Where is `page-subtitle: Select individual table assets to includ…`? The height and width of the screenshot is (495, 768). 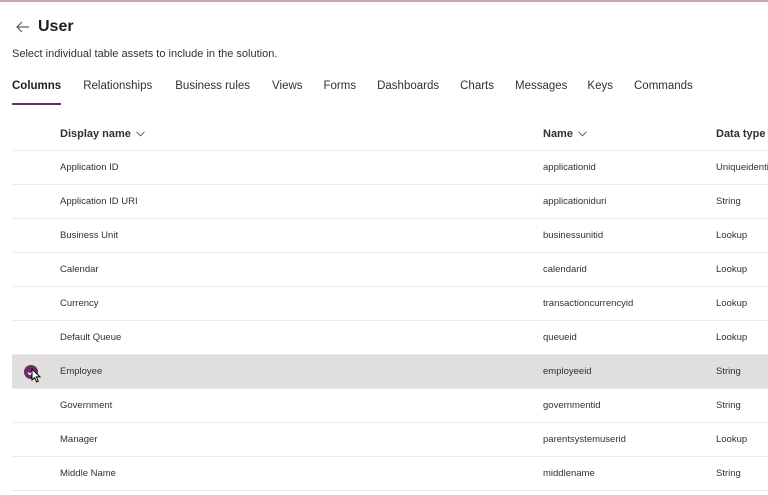
page-subtitle: Select individual table assets to includ… is located at coordinates (145, 54).